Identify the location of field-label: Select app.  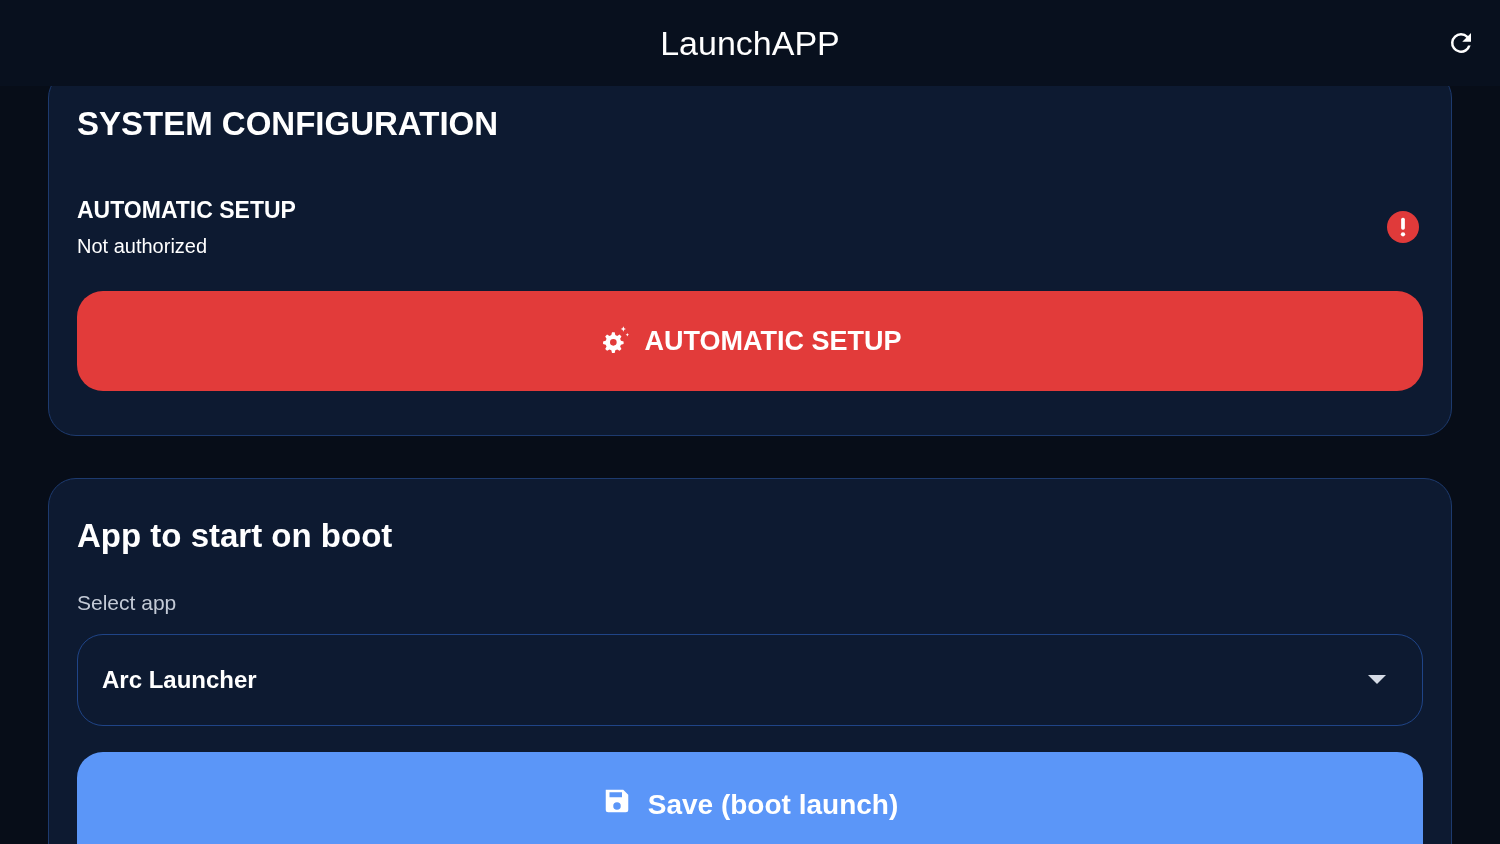
(127, 602).